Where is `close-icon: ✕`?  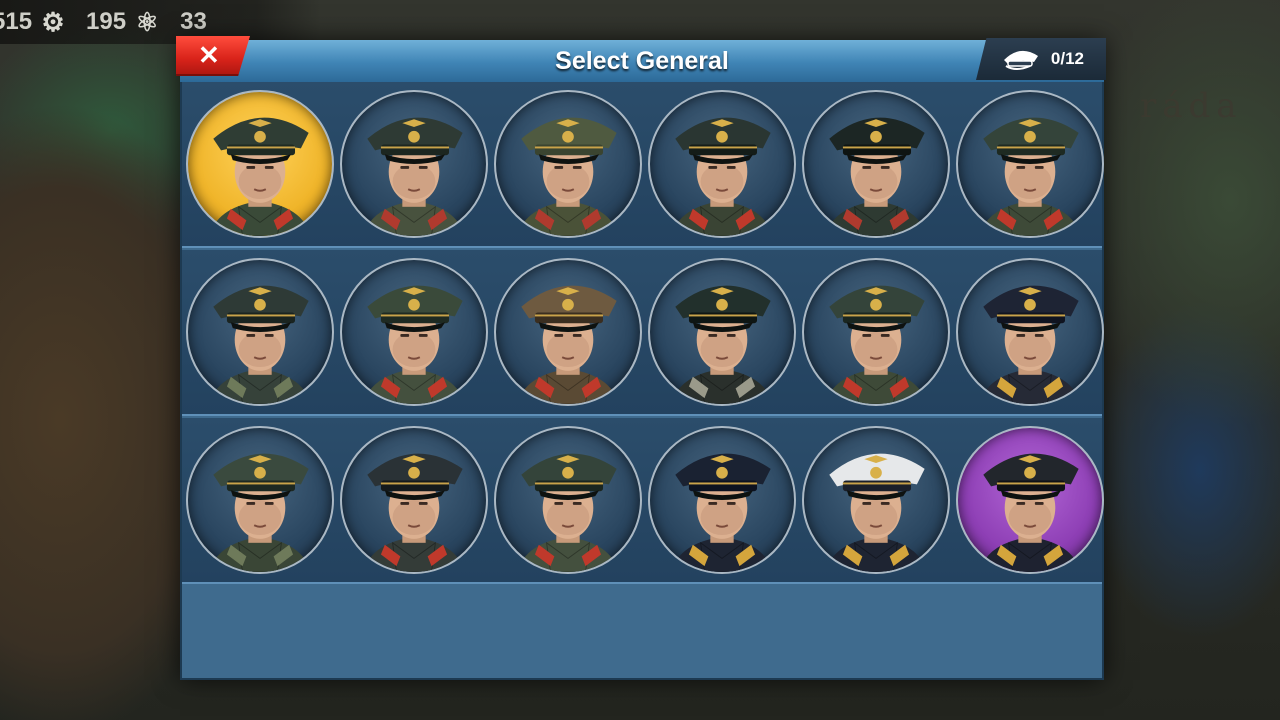
close-icon: ✕ is located at coordinates (209, 55).